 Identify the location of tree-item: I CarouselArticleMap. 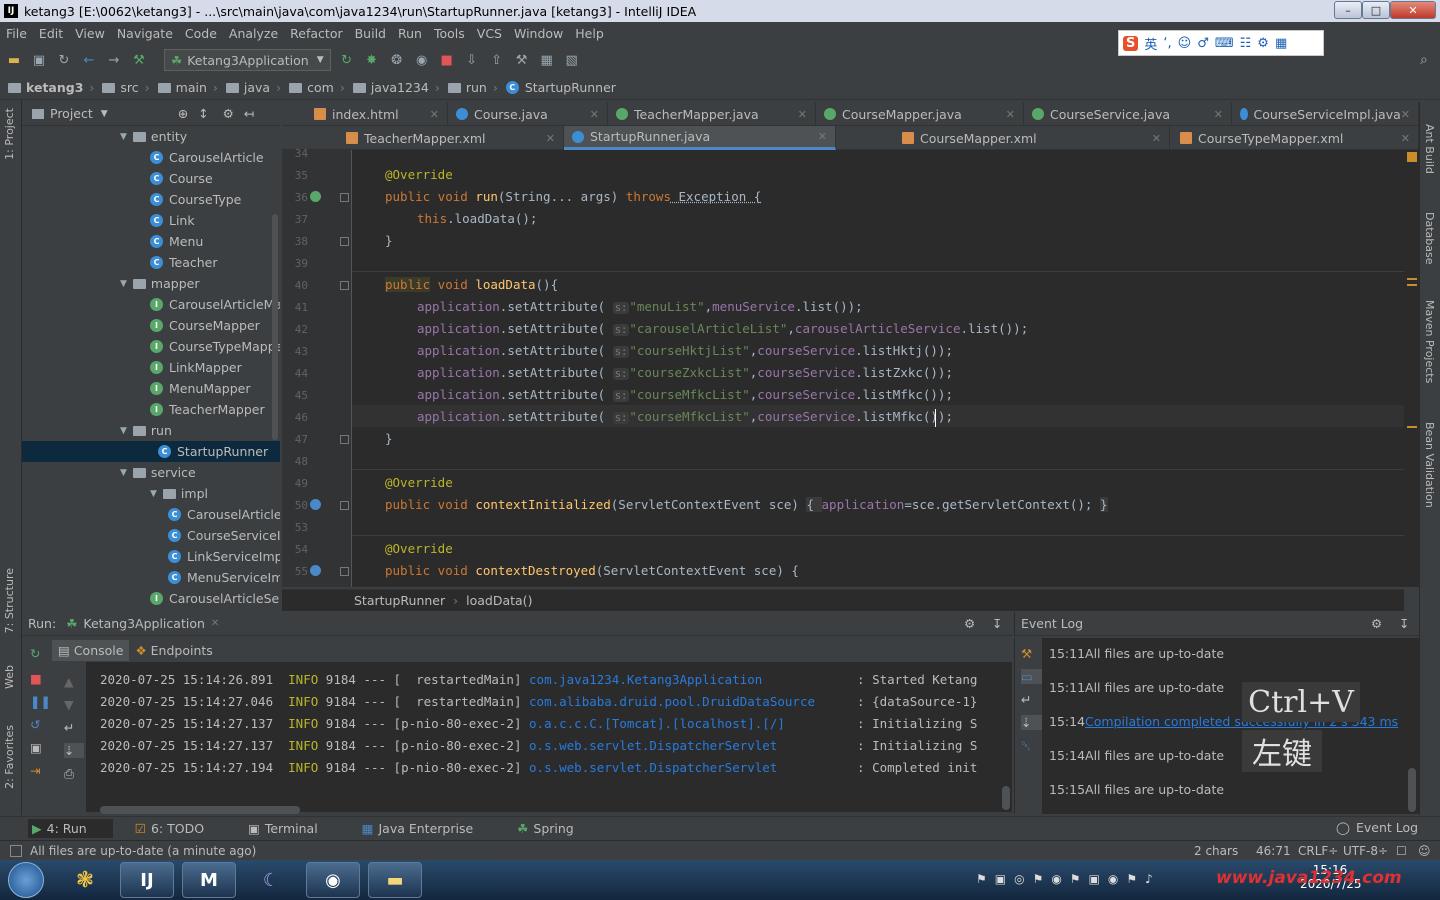
(215, 304).